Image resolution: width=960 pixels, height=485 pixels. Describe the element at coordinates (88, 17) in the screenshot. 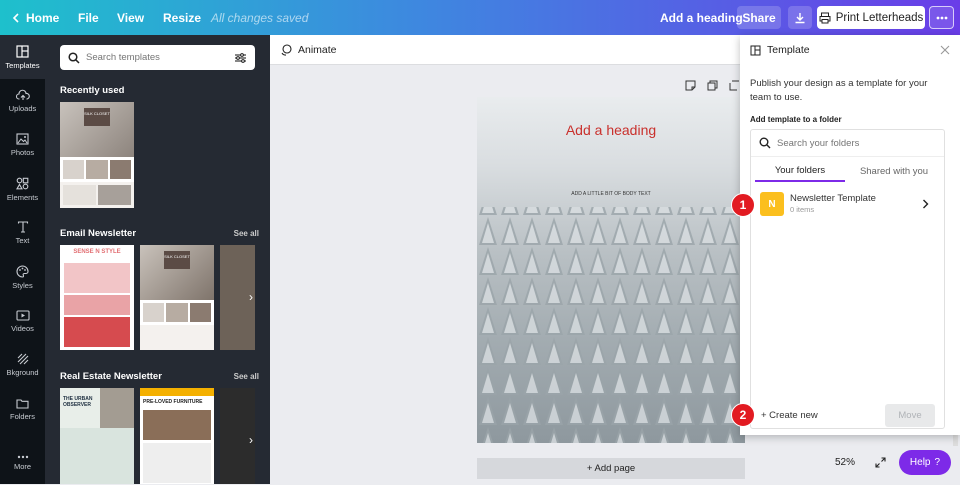

I see `file-menu: File` at that location.